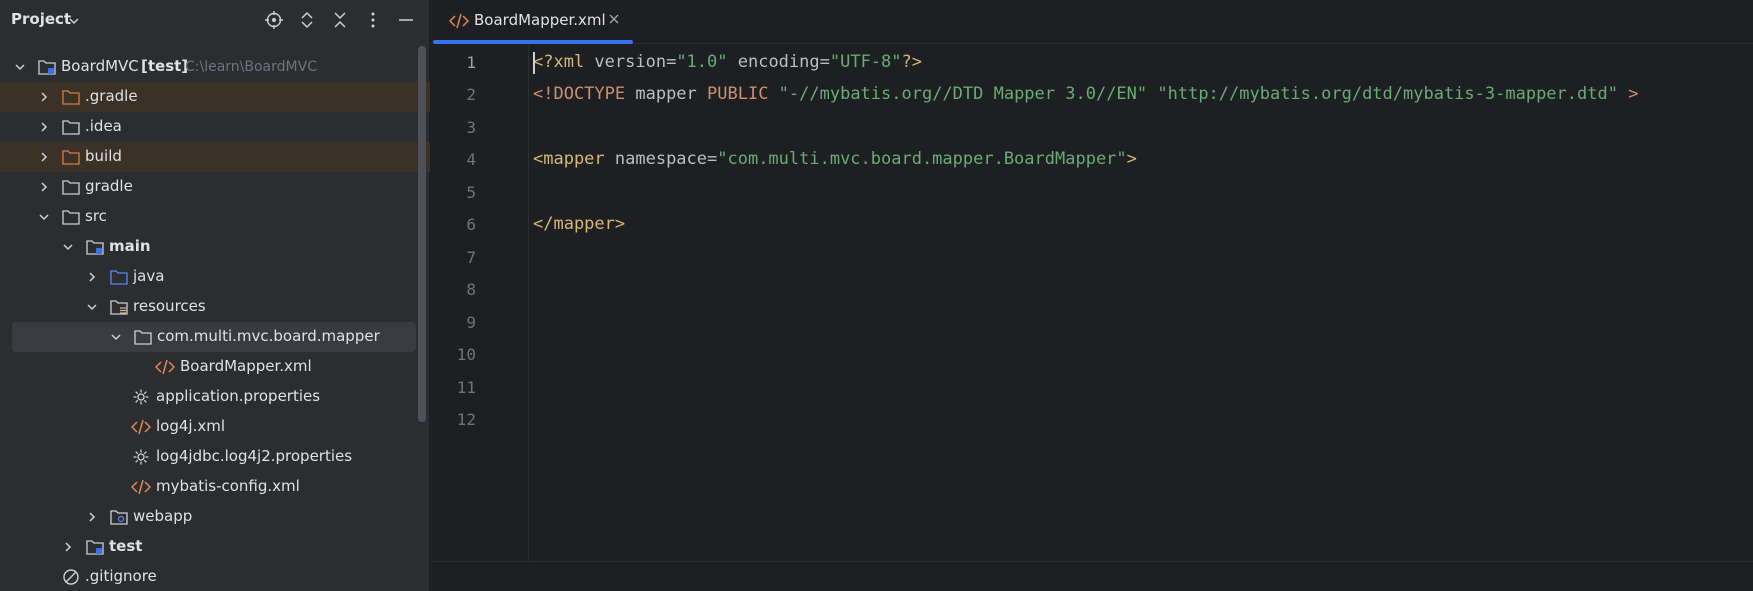  What do you see at coordinates (528, 303) in the screenshot?
I see `gutter-separator` at bounding box center [528, 303].